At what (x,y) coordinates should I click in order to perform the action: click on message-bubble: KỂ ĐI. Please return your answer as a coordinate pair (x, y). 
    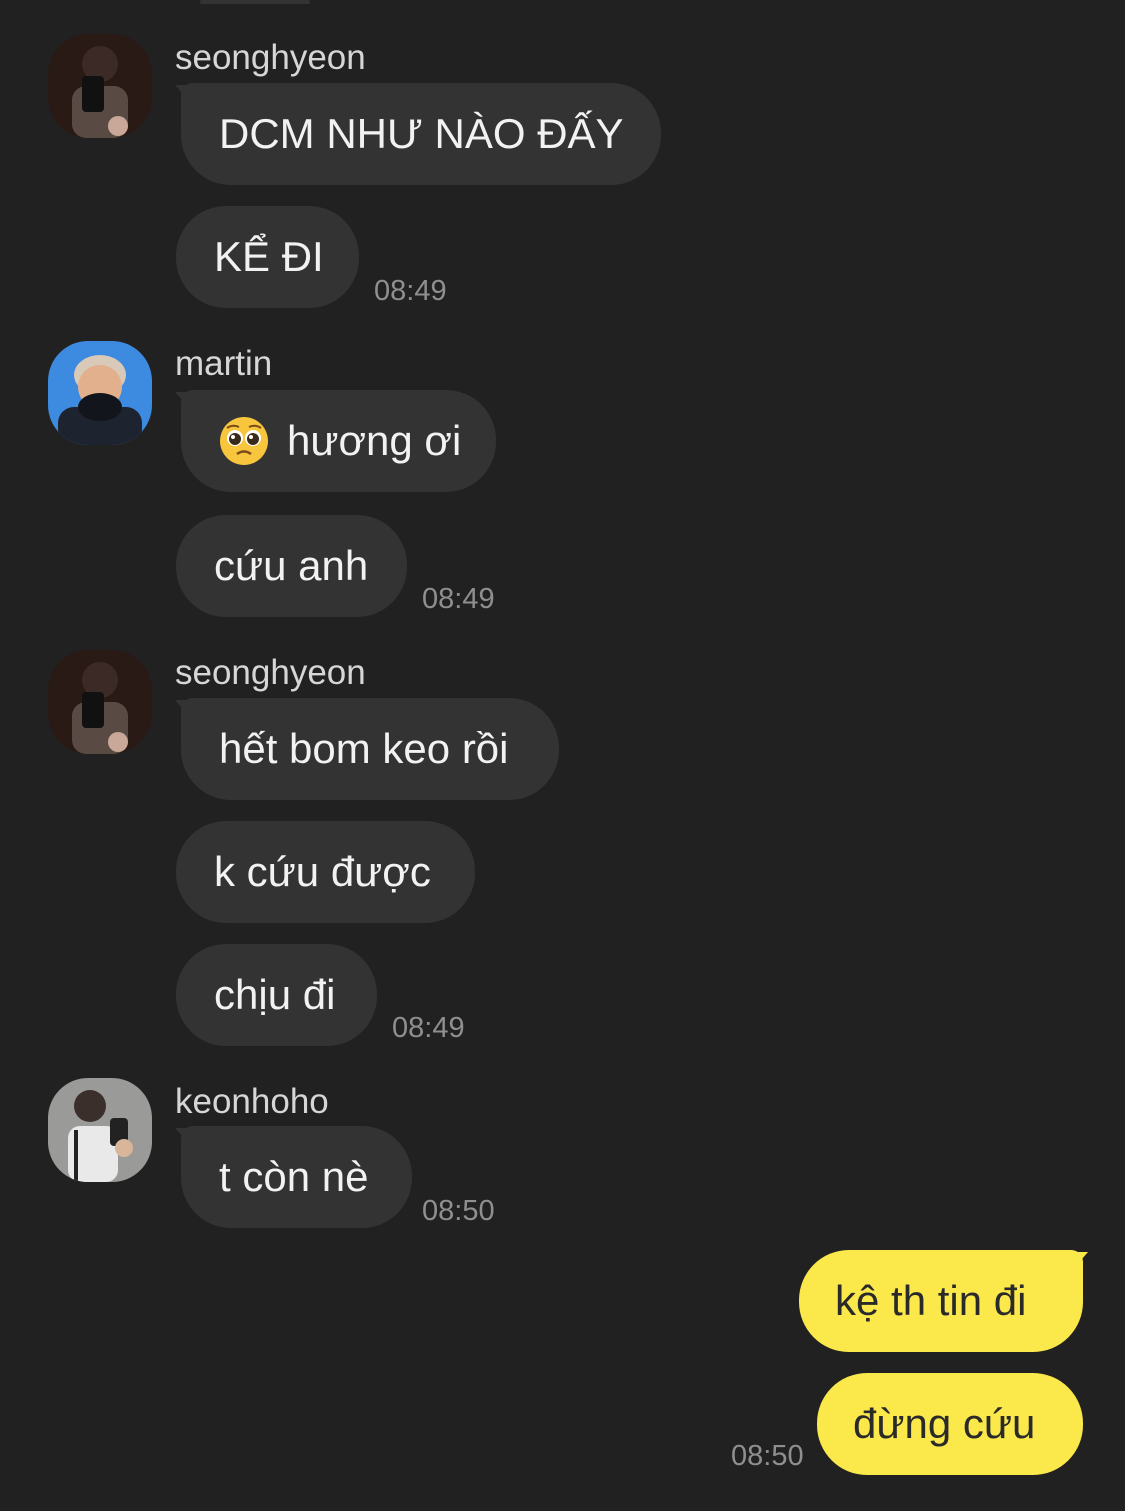
    Looking at the image, I should click on (267, 257).